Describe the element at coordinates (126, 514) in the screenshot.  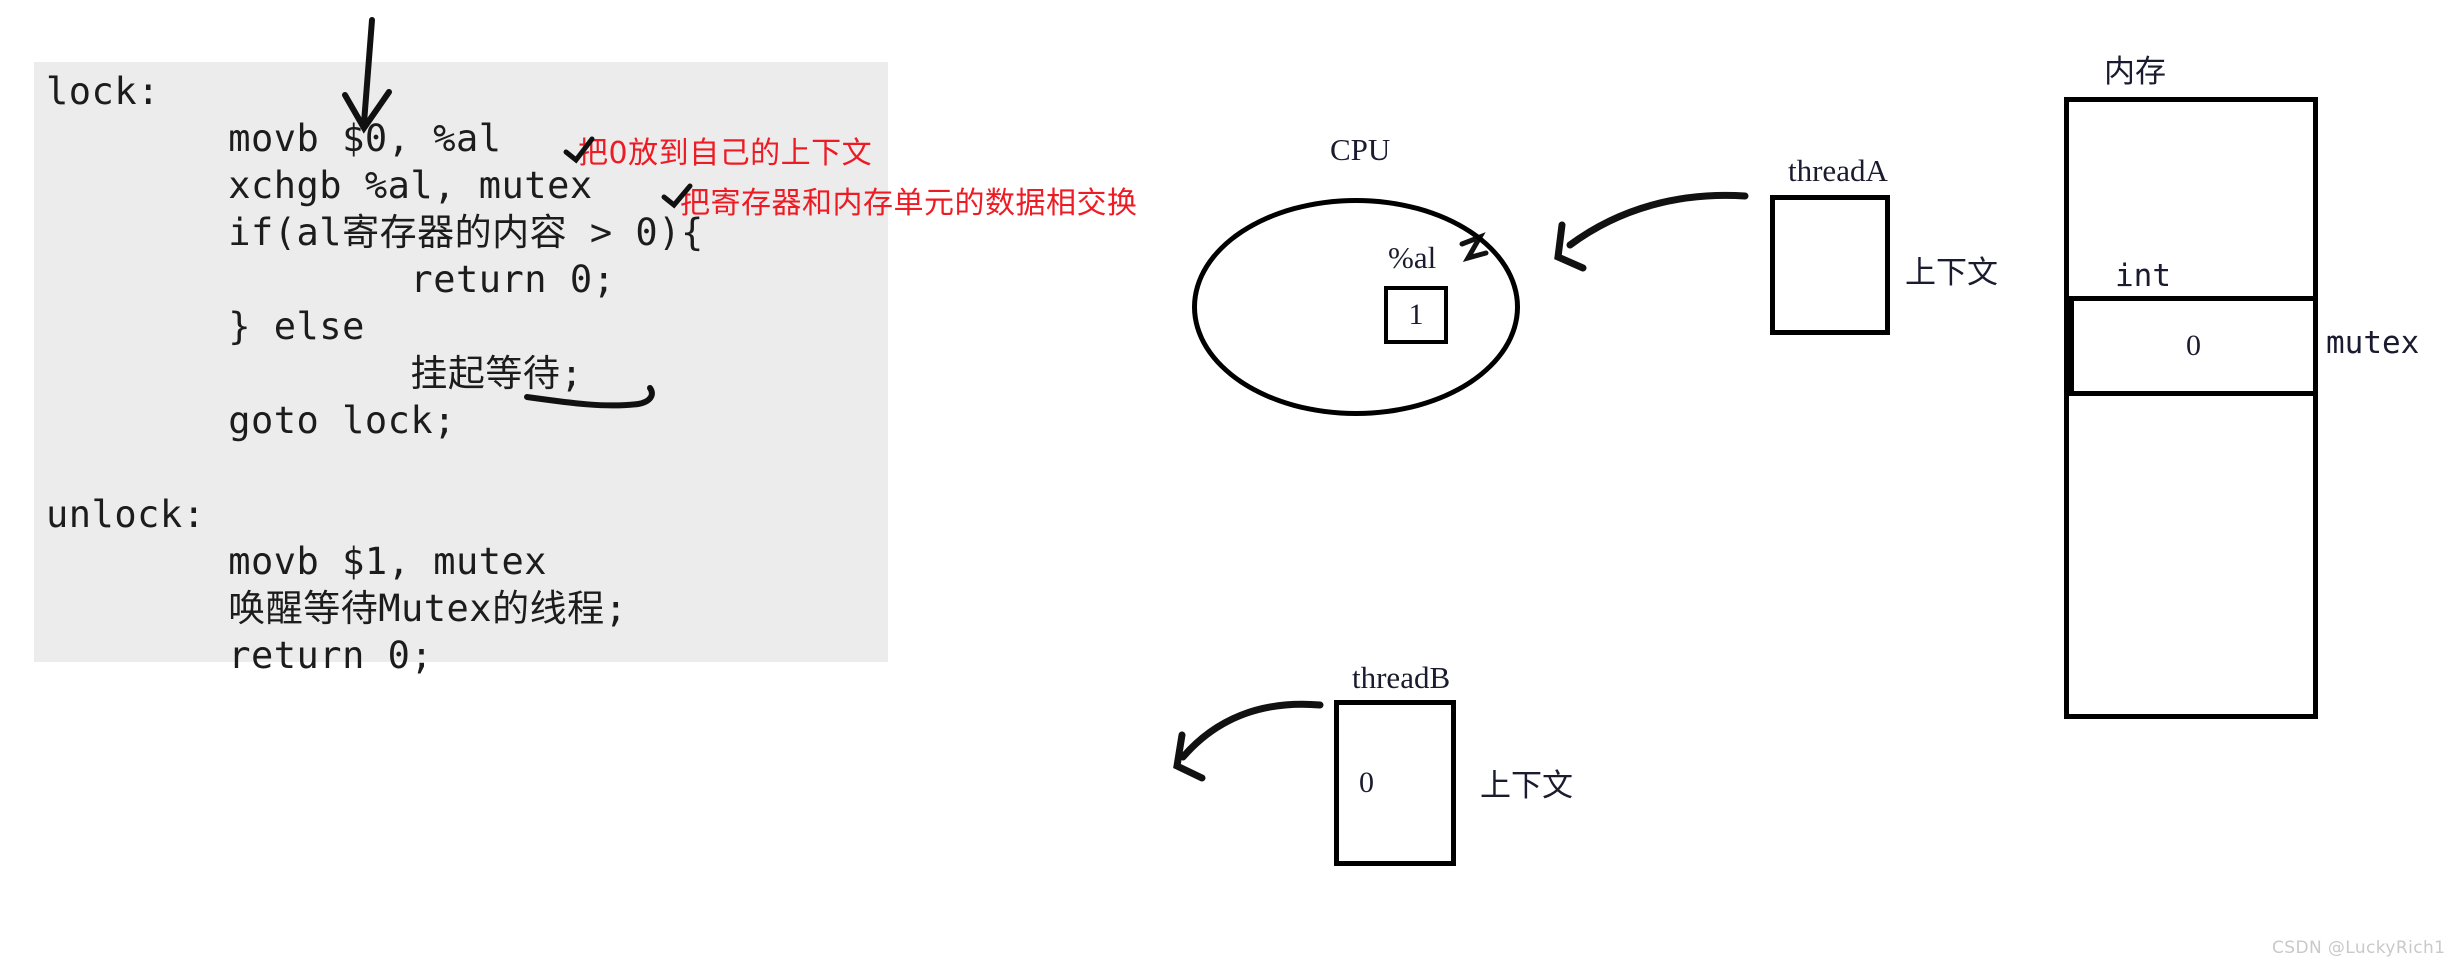
I see `code-line: unlock:` at that location.